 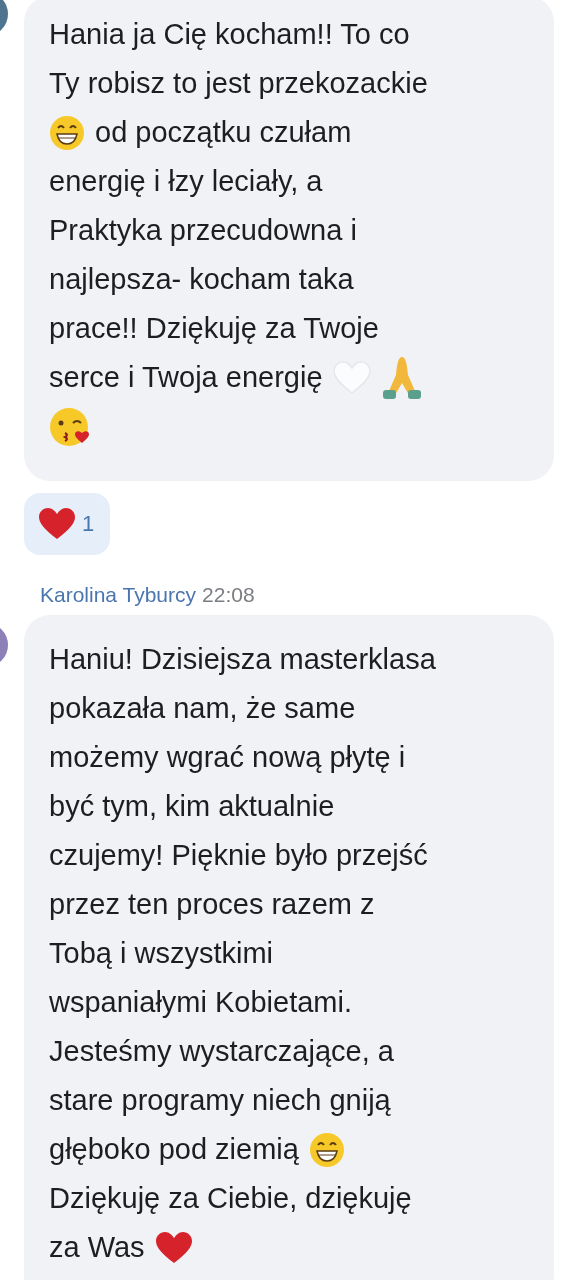 I want to click on message-text: stare programy niech gniją, so click(x=220, y=1100).